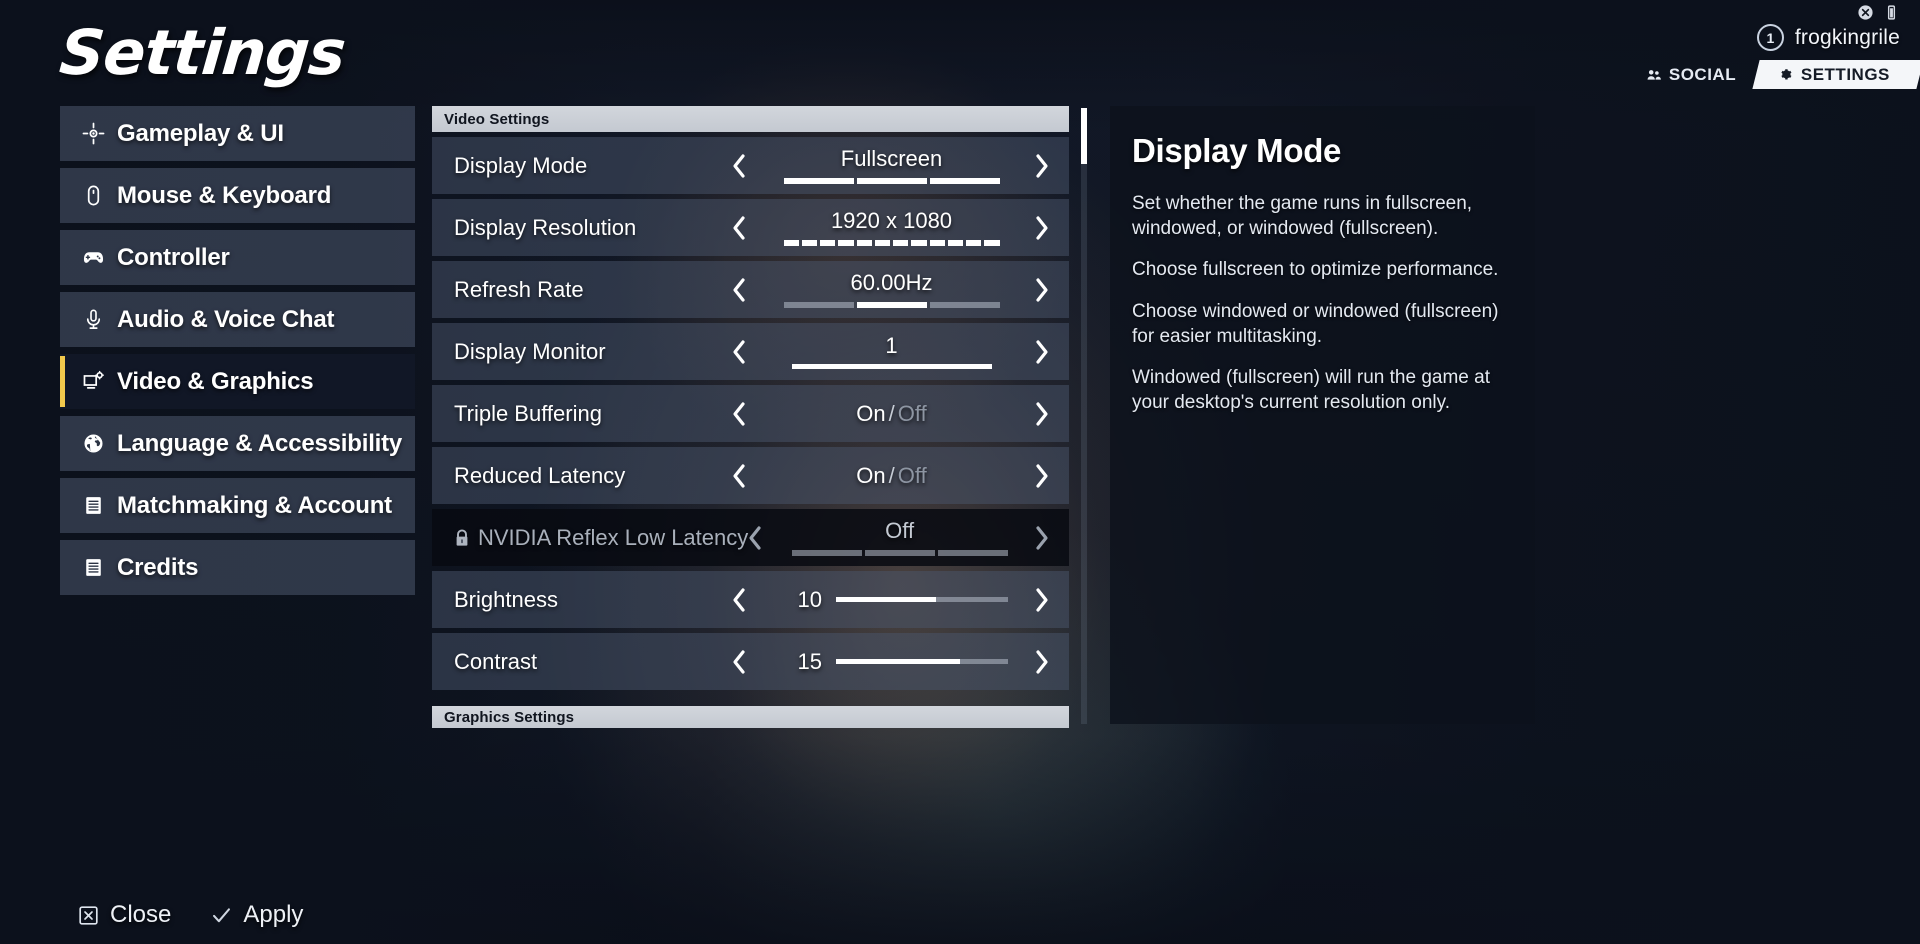 The width and height of the screenshot is (1920, 944). Describe the element at coordinates (891, 475) in the screenshot. I see `setting-value-toggle: On / Off` at that location.